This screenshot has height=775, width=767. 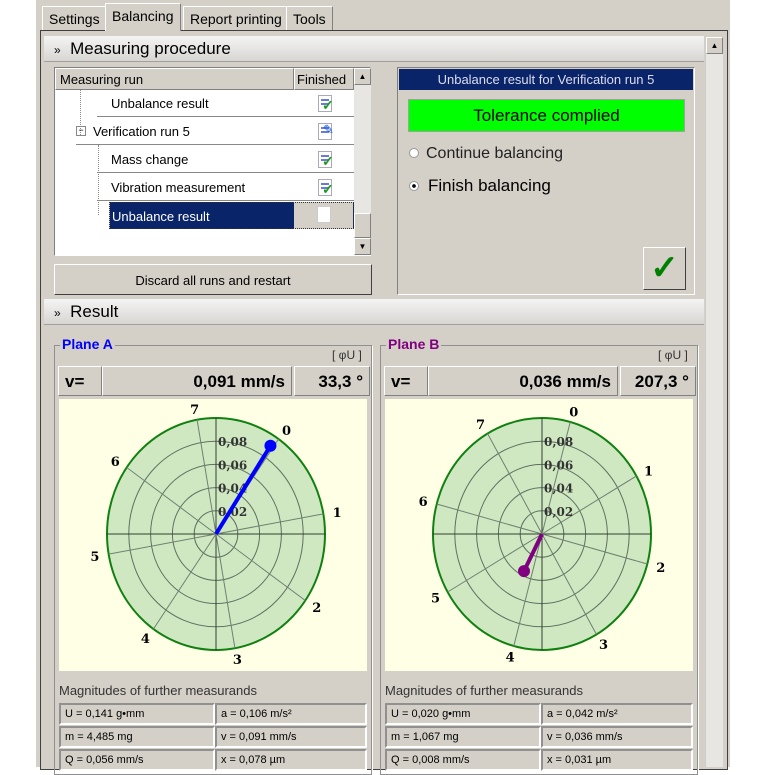 I want to click on tree-item: Unbalance result ✓, so click(x=225, y=103).